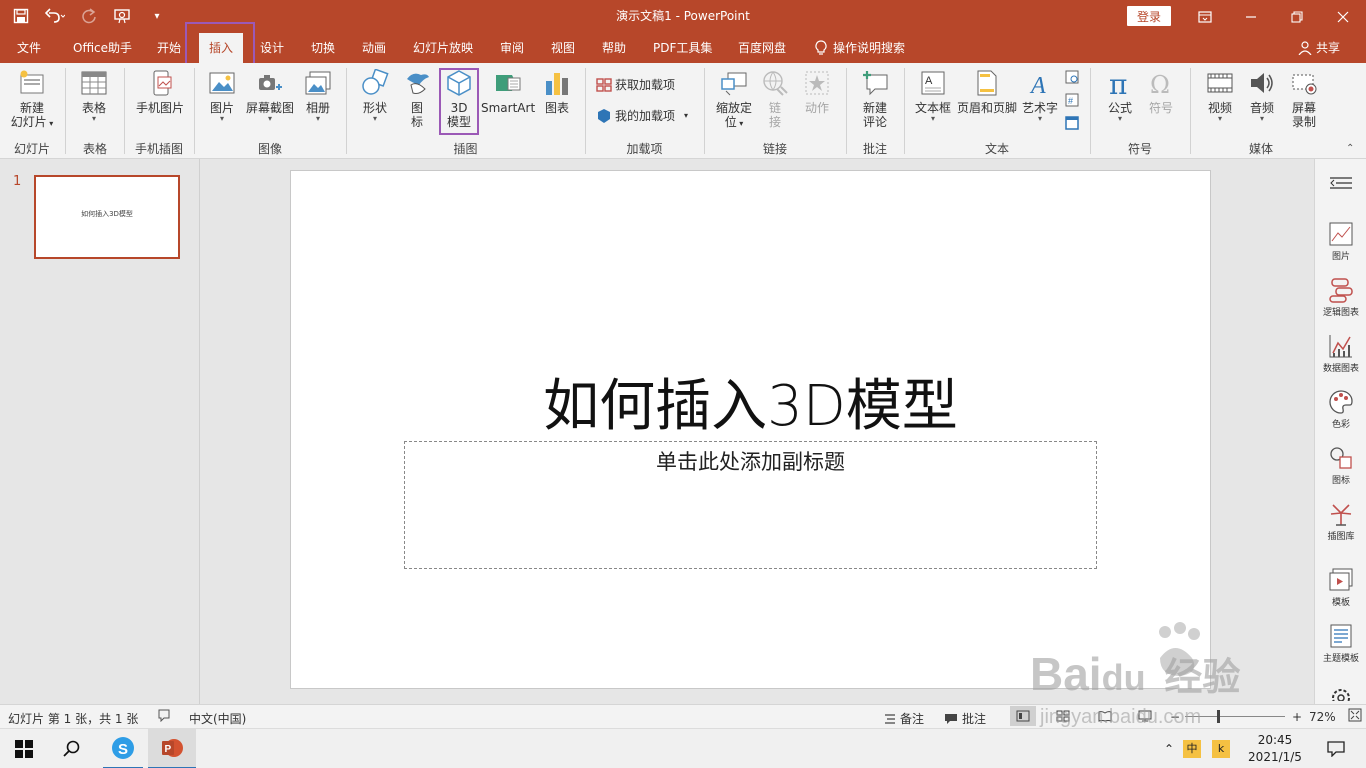 This screenshot has width=1366, height=768. What do you see at coordinates (318, 96) in the screenshot?
I see `album-button: 相册 ▾` at bounding box center [318, 96].